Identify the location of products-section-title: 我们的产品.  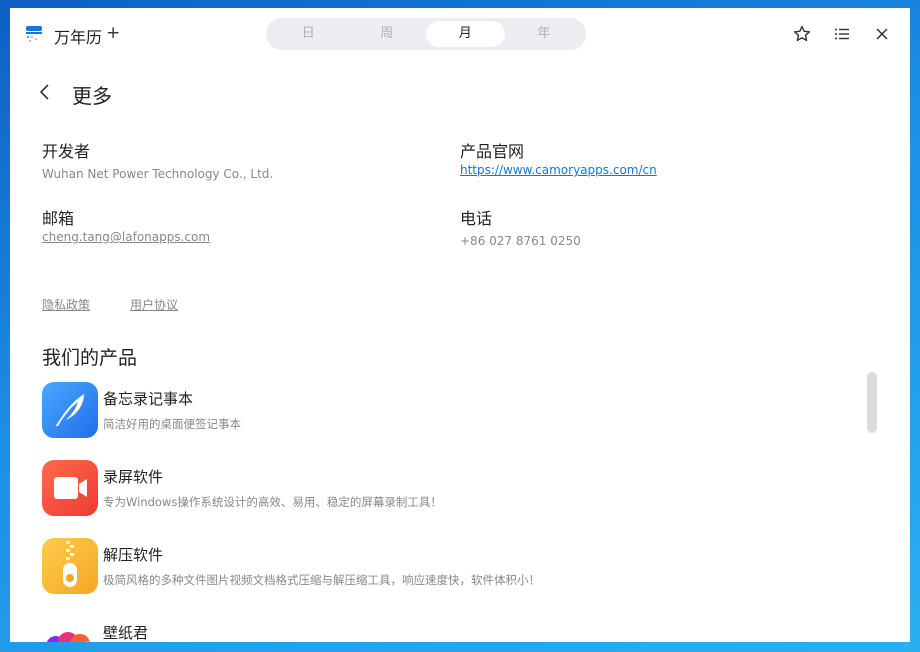
(90, 358).